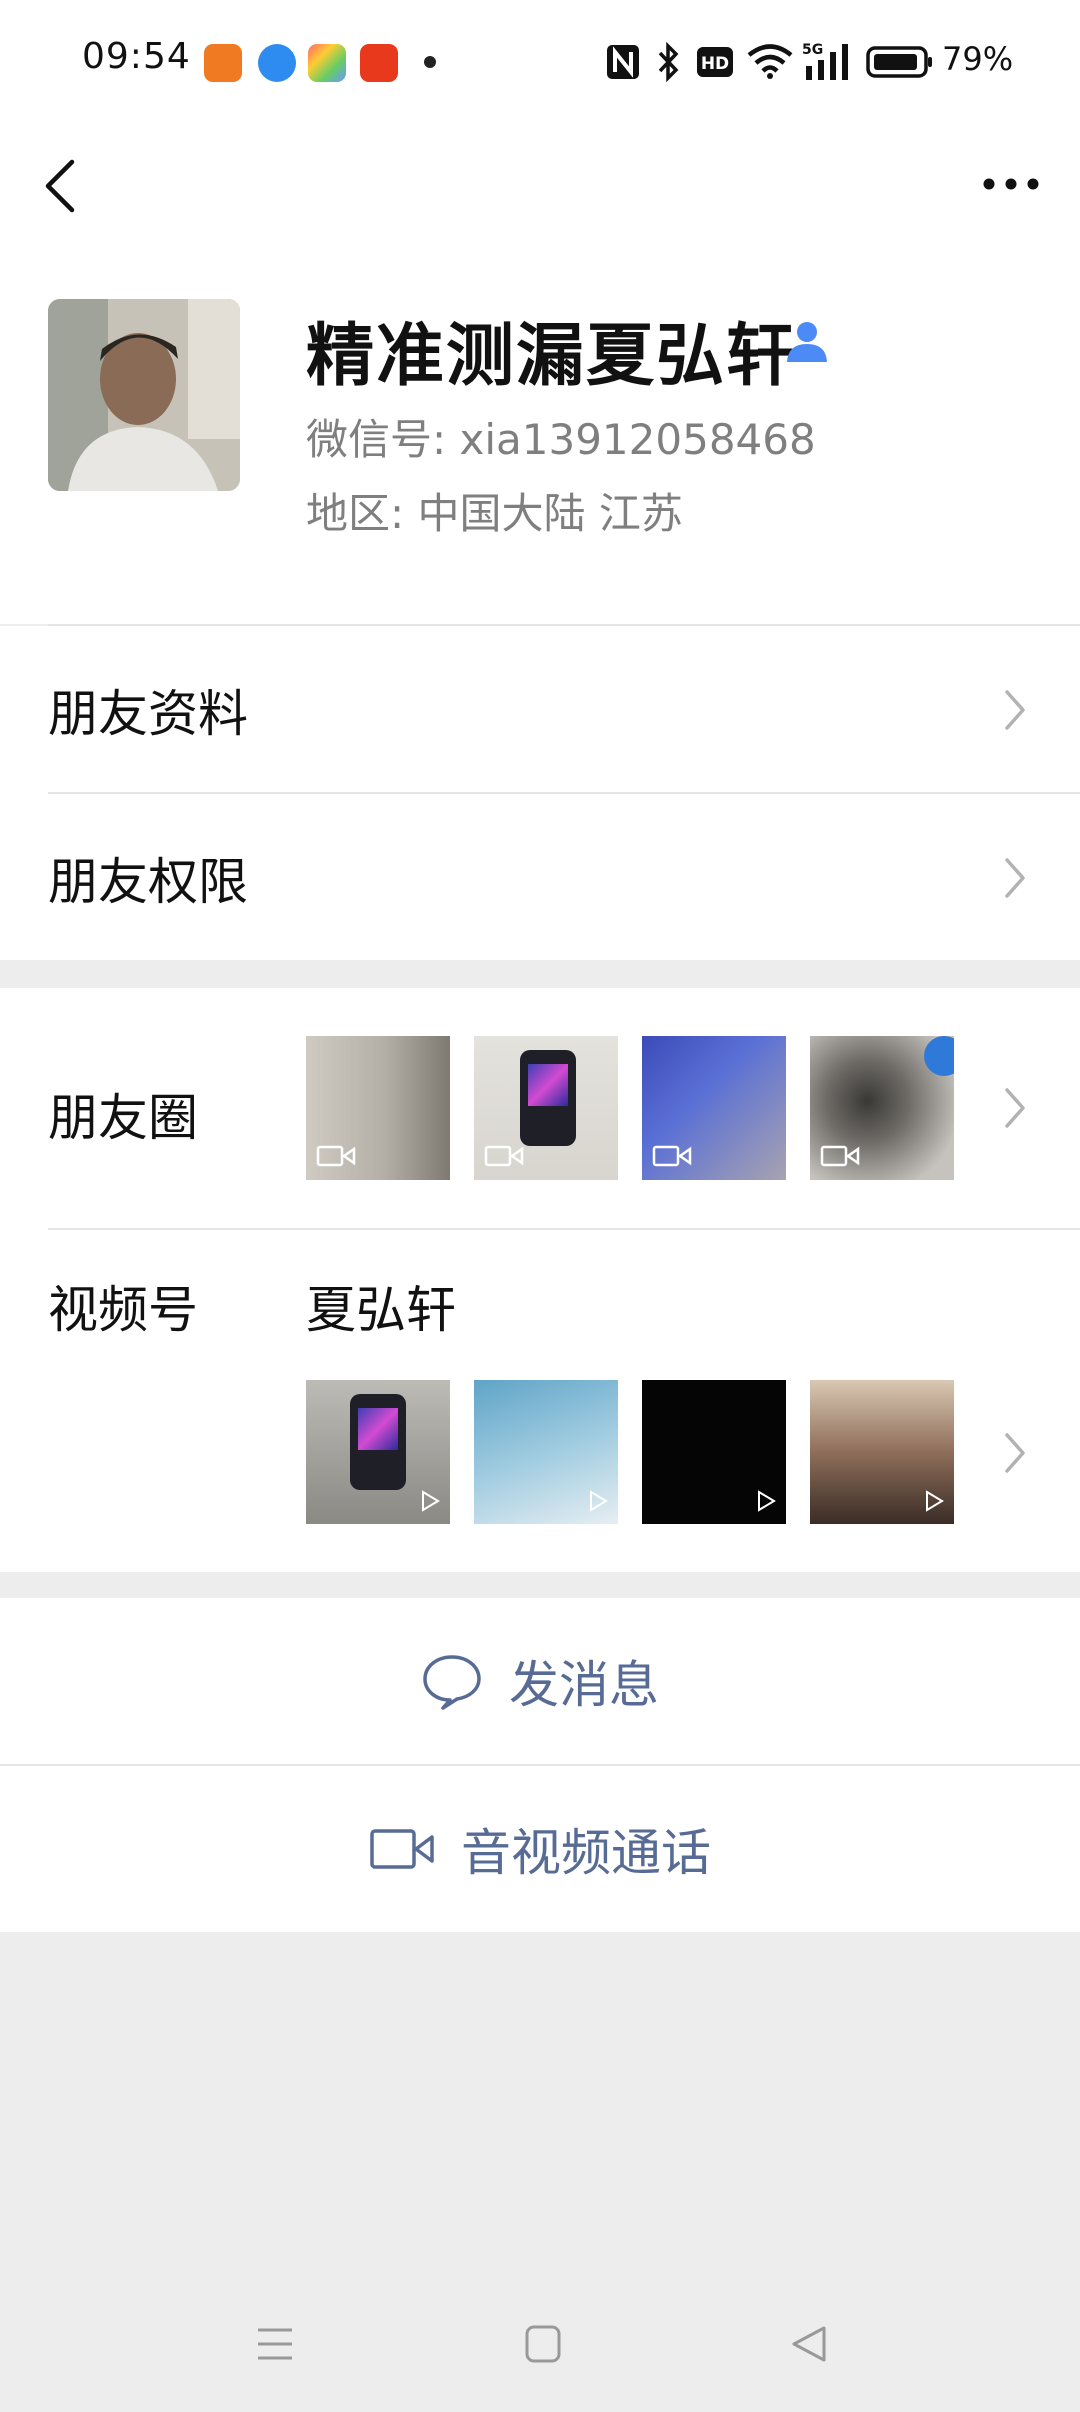 The height and width of the screenshot is (2412, 1080). What do you see at coordinates (540, 878) in the screenshot?
I see `friend-permissions-row: 朋友权限` at bounding box center [540, 878].